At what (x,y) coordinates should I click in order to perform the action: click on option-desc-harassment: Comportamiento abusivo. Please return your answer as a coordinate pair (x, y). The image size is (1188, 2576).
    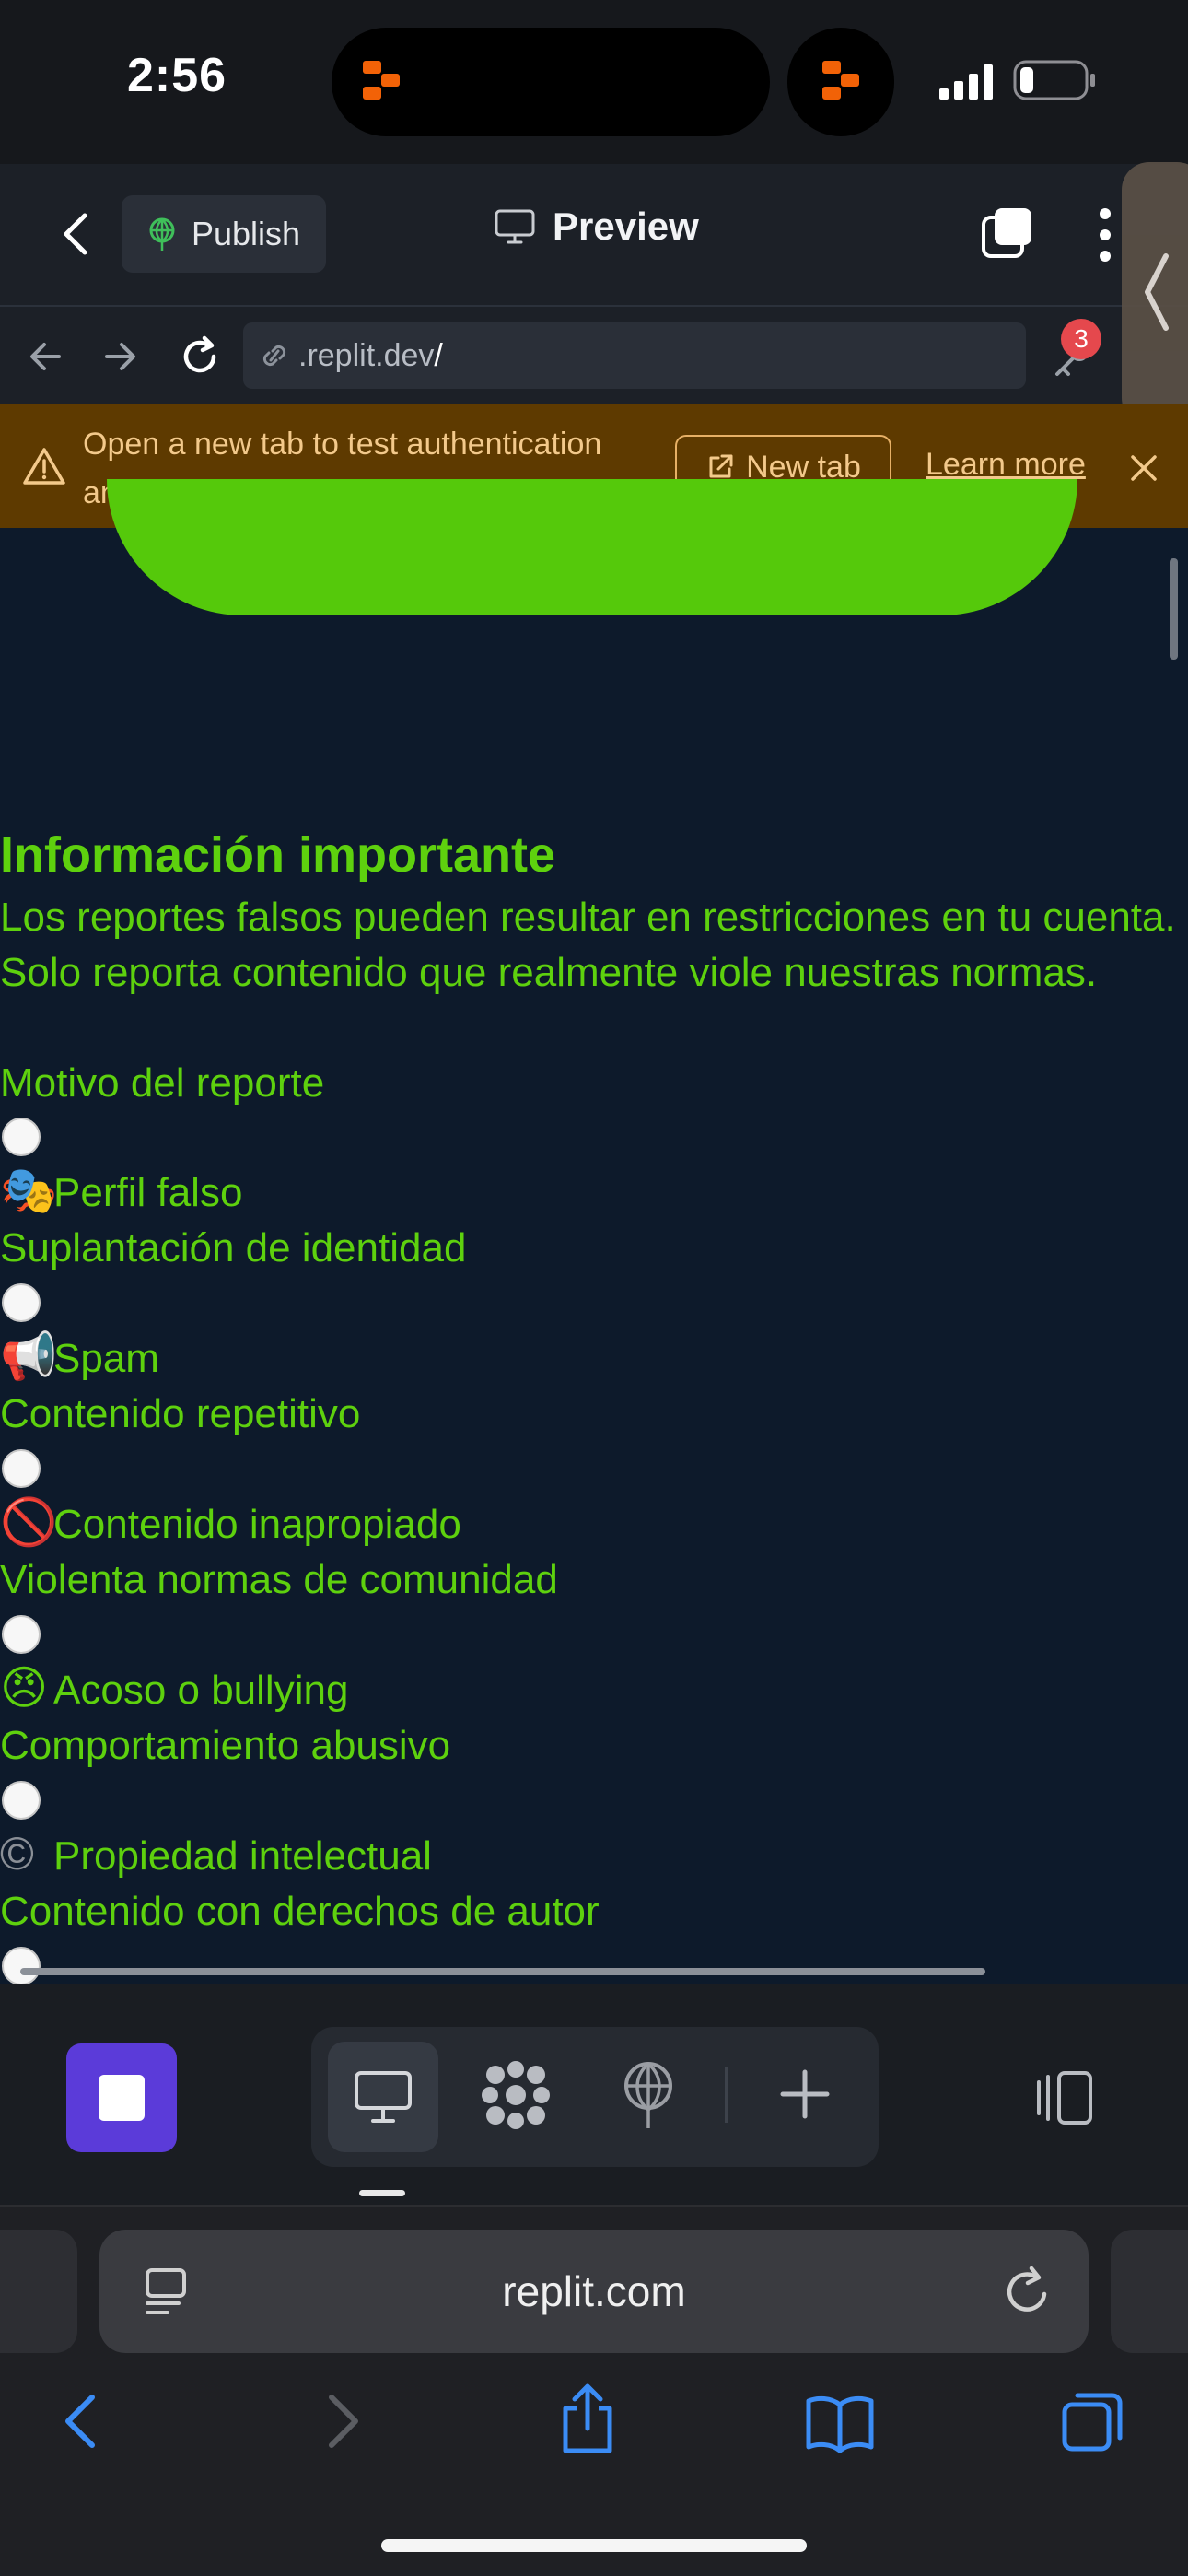
    Looking at the image, I should click on (225, 1745).